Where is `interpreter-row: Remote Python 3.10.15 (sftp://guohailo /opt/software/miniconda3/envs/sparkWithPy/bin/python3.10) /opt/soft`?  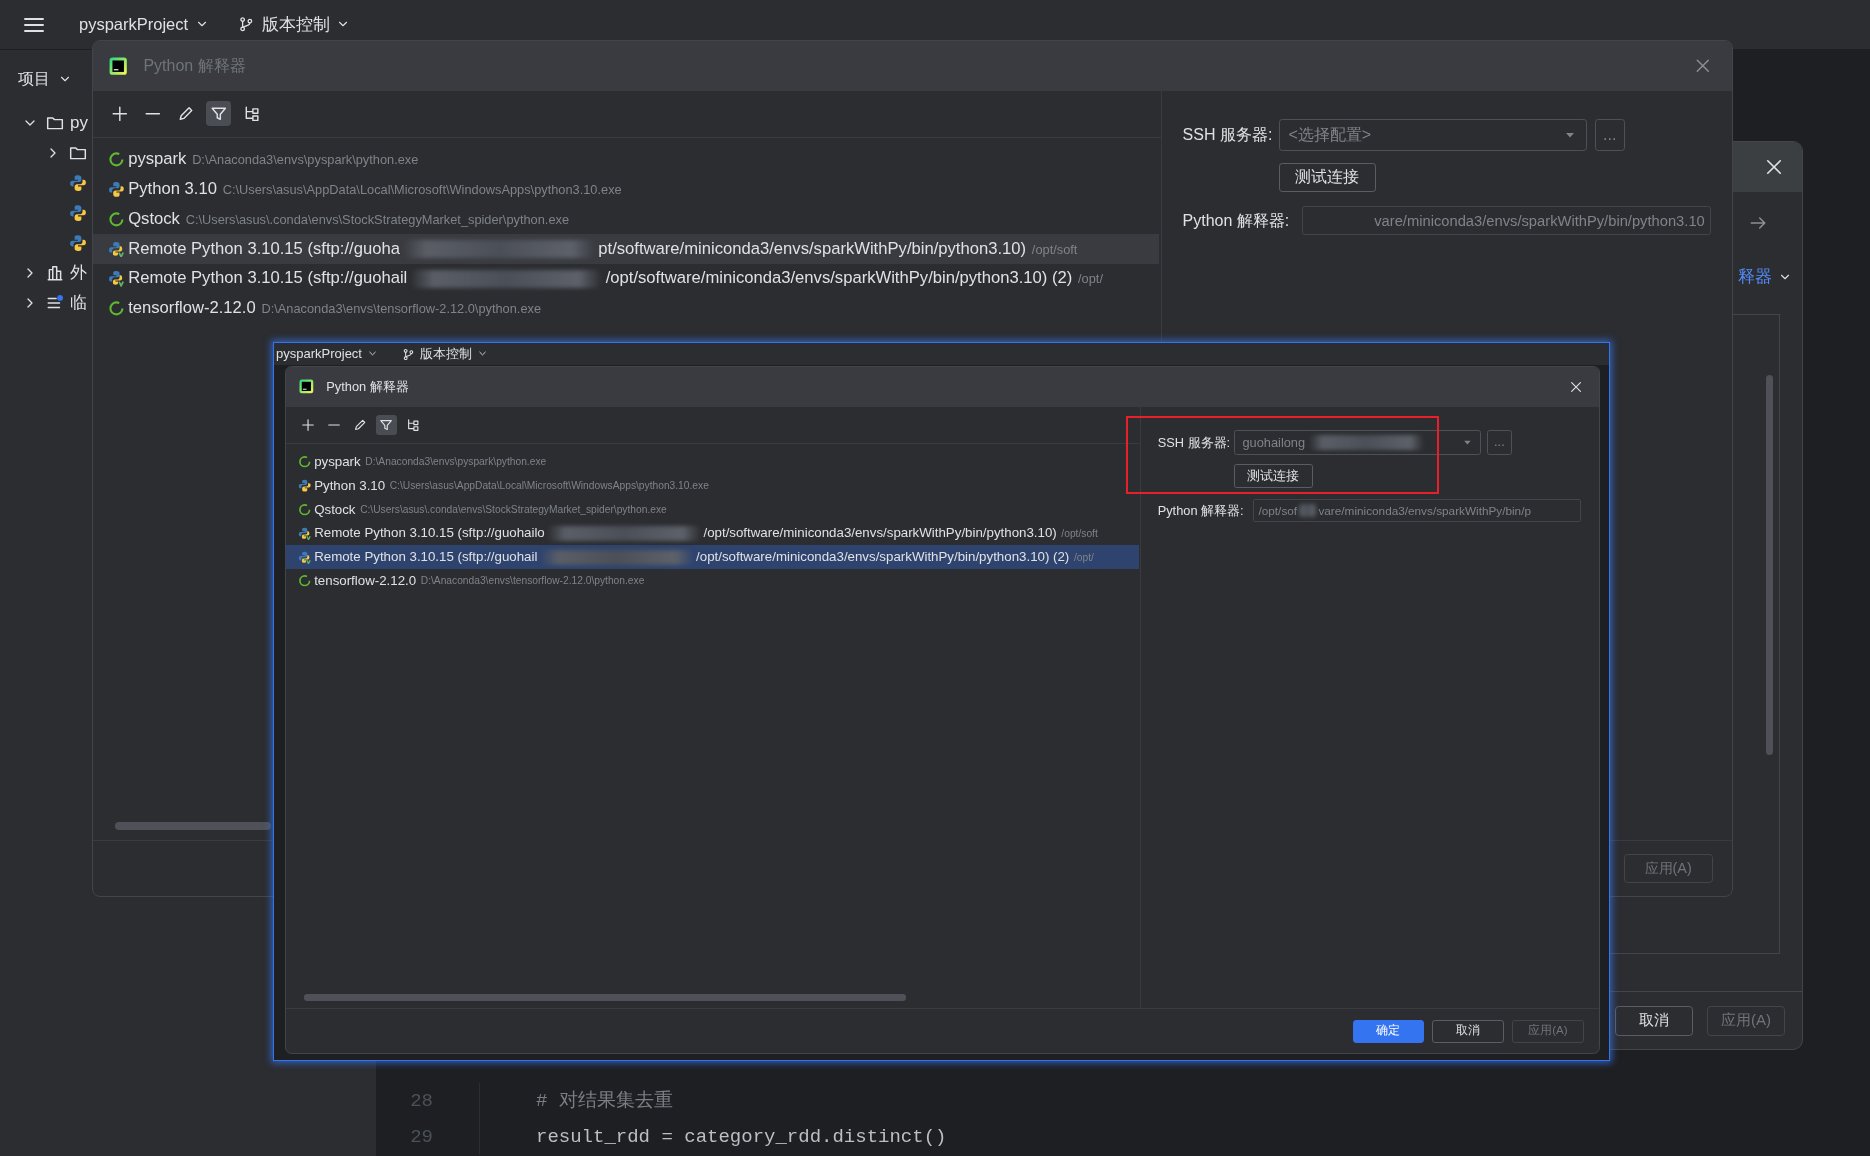
interpreter-row: Remote Python 3.10.15 (sftp://guohailo /opt/software/miniconda3/envs/sparkWithPy/bin/python3.10) /opt/soft is located at coordinates (712, 533).